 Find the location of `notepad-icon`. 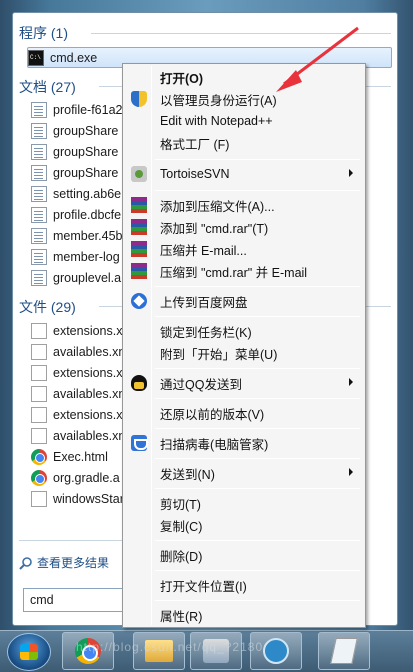

notepad-icon is located at coordinates (344, 651).